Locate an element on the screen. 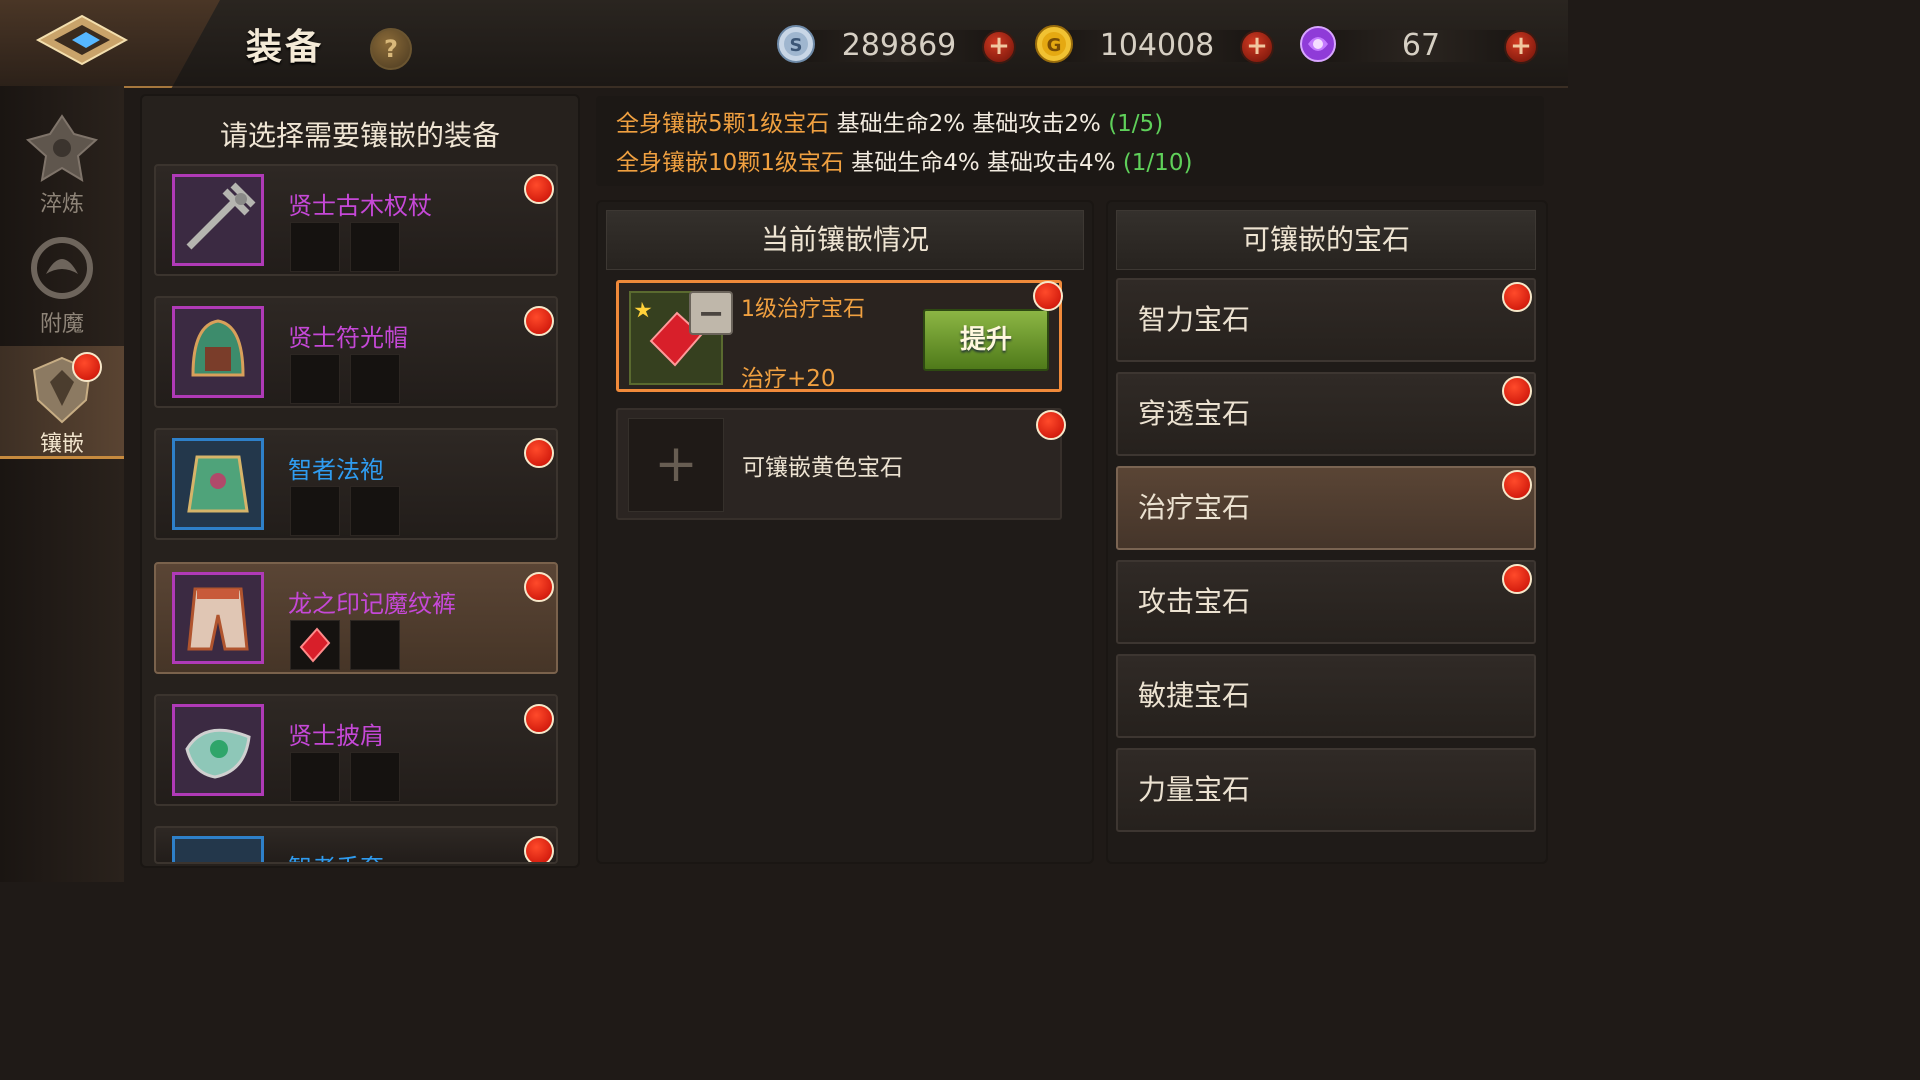  sidebar-inlay-notification-dot is located at coordinates (87, 367).